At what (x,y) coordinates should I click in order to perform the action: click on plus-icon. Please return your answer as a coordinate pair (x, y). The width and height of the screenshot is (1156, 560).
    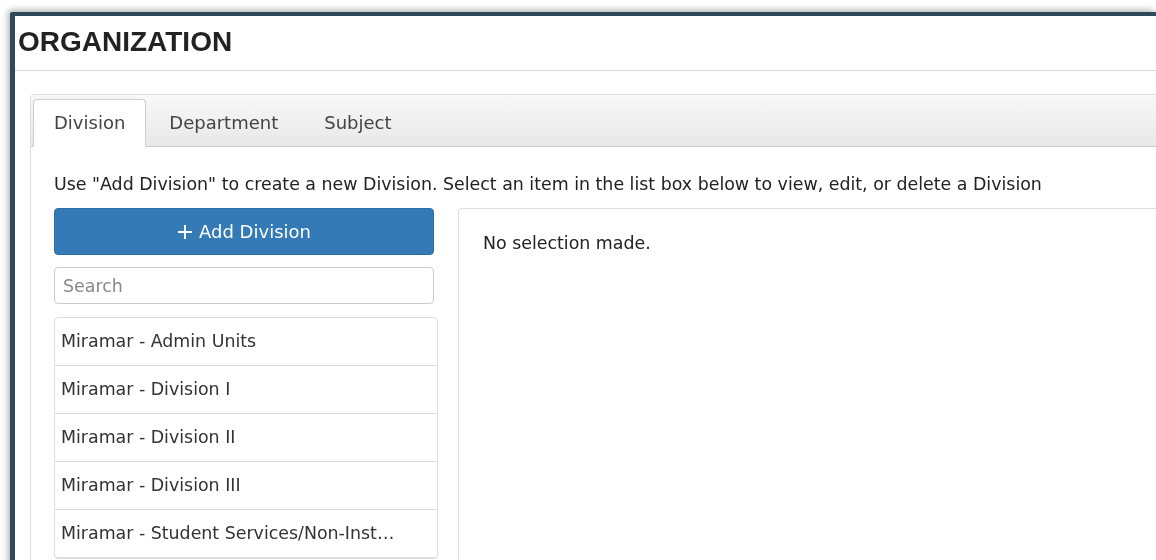
    Looking at the image, I should click on (185, 231).